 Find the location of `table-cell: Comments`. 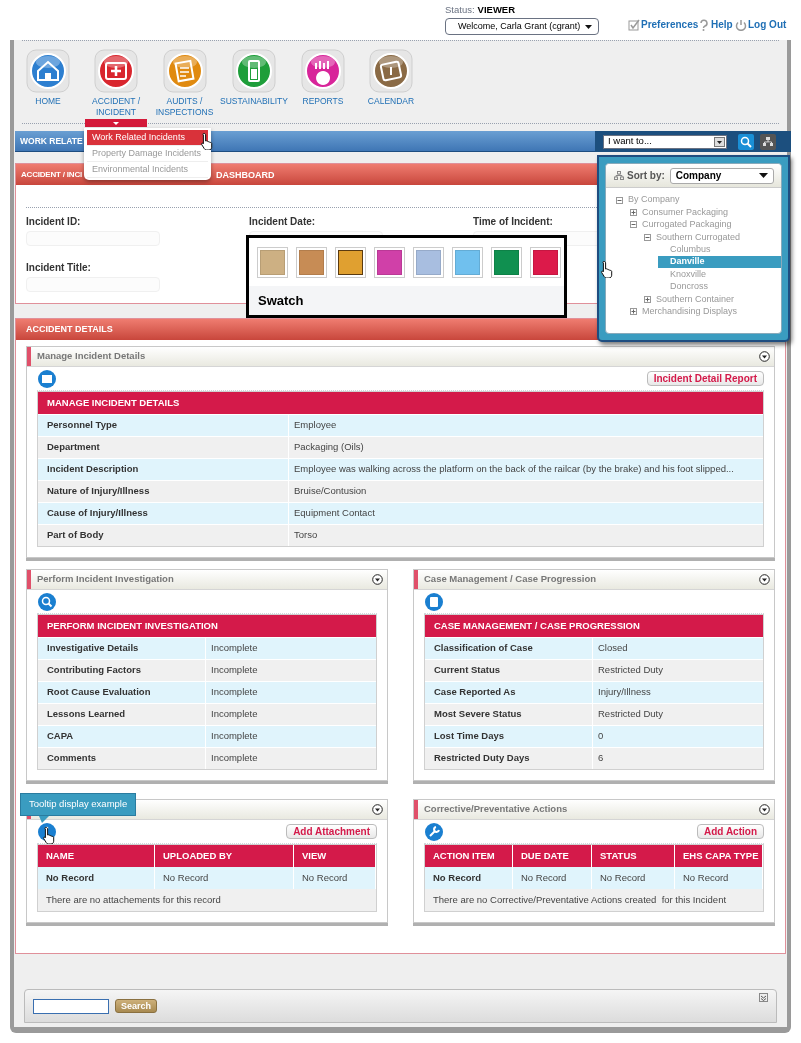

table-cell: Comments is located at coordinates (122, 758).